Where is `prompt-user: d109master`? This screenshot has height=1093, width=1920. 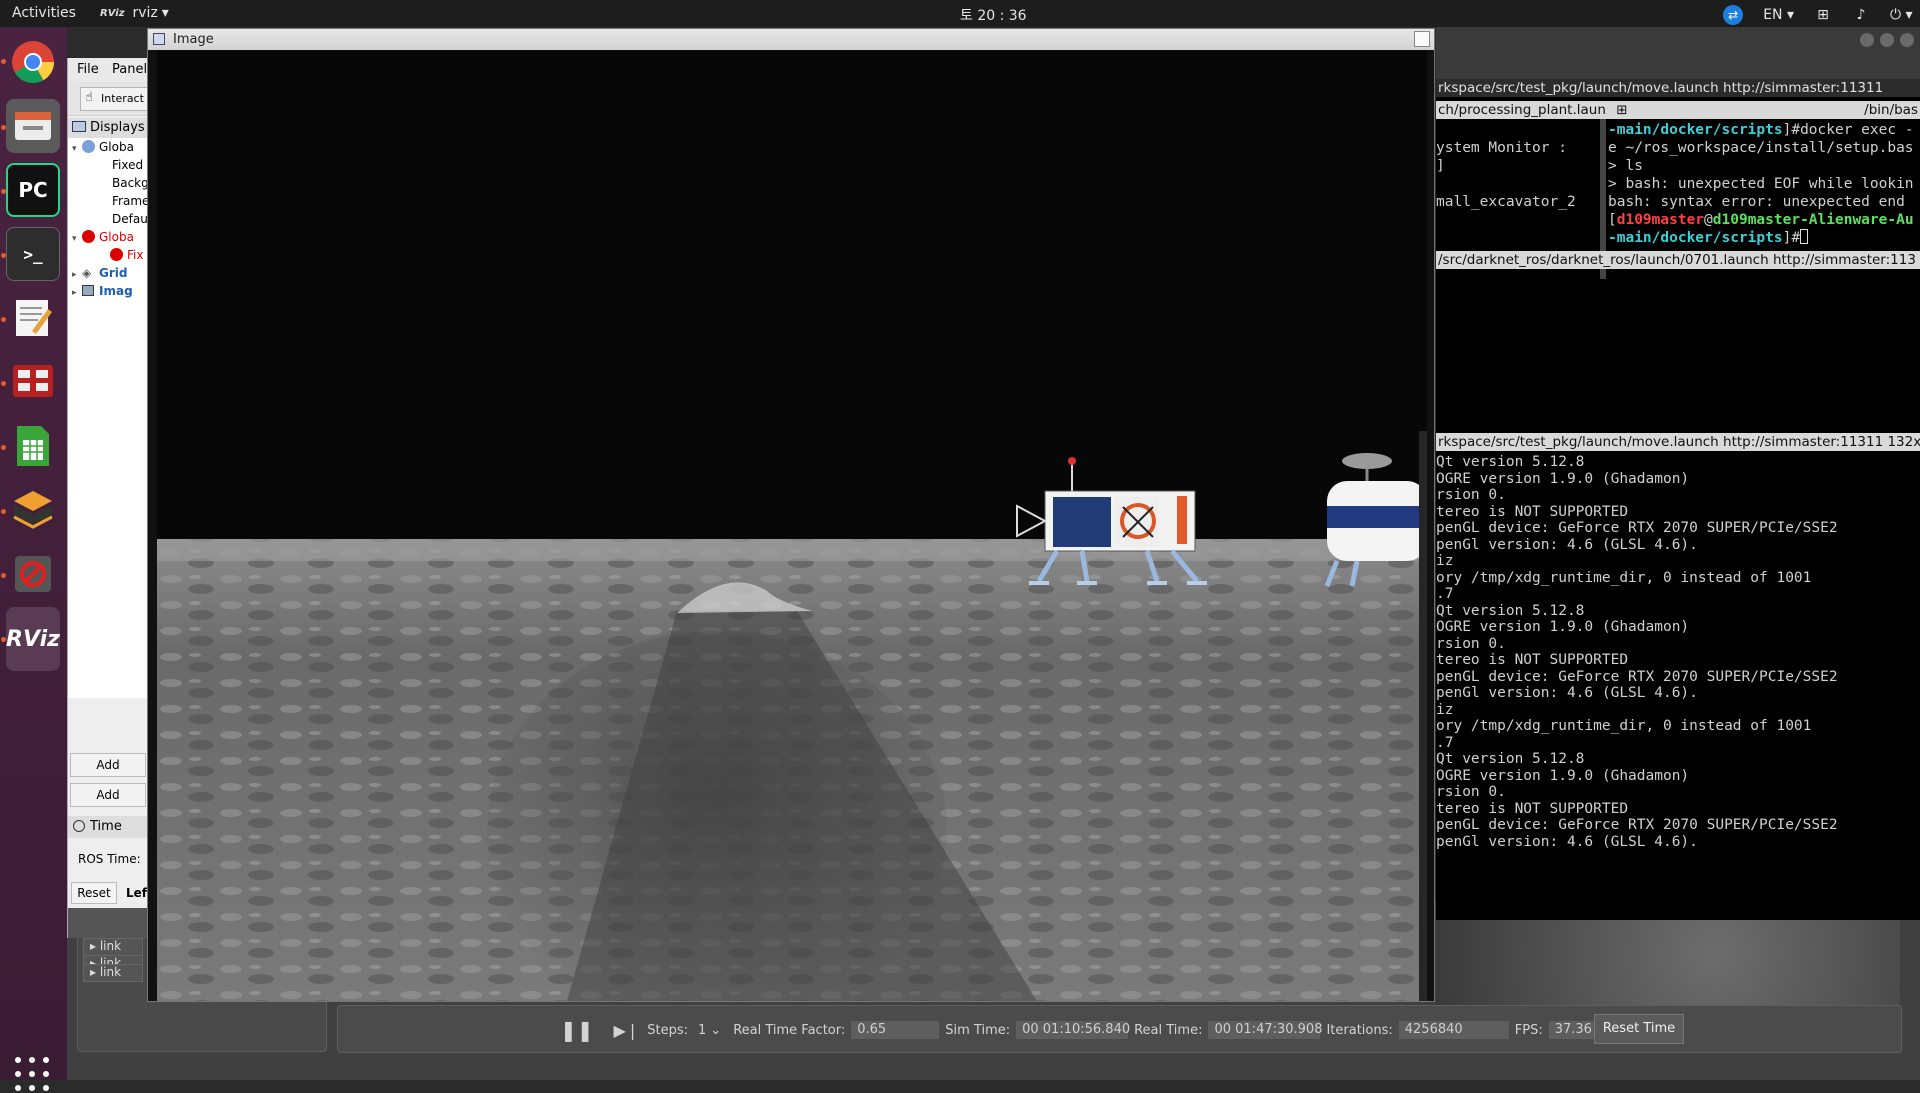 prompt-user: d109master is located at coordinates (1660, 220).